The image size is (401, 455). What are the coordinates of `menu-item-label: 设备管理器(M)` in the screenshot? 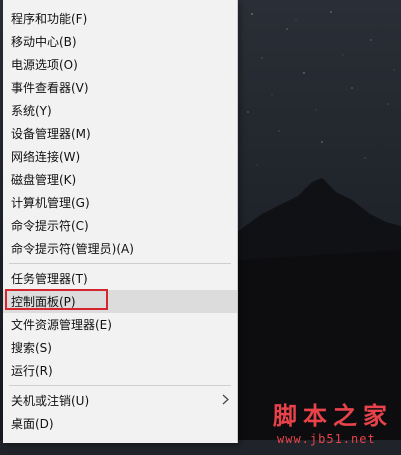 It's located at (51, 134).